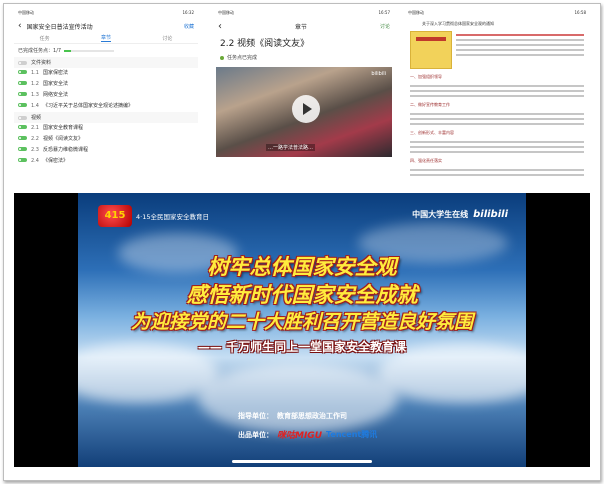 This screenshot has height=484, width=604. I want to click on document-banner, so click(497, 50).